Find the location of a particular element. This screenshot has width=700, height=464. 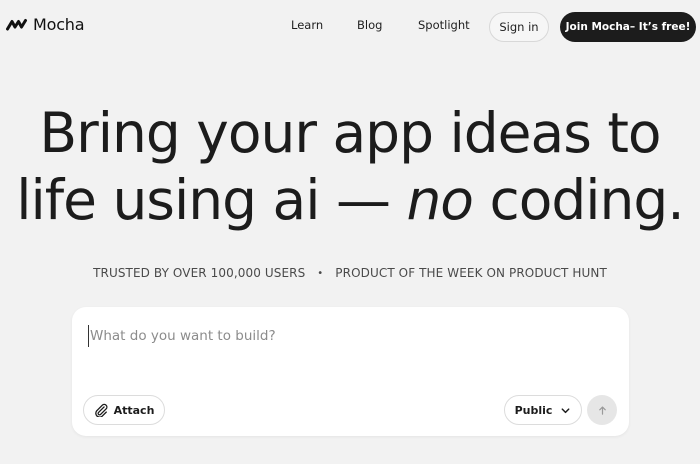

nav-spotlight-link: Spotlight is located at coordinates (444, 25).